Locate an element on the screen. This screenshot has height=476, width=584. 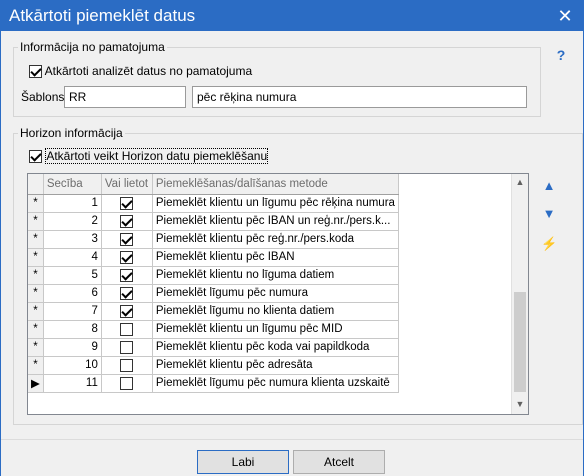
column-header-method: Piemeklēšanas/dalīšanas metode is located at coordinates (275, 184).